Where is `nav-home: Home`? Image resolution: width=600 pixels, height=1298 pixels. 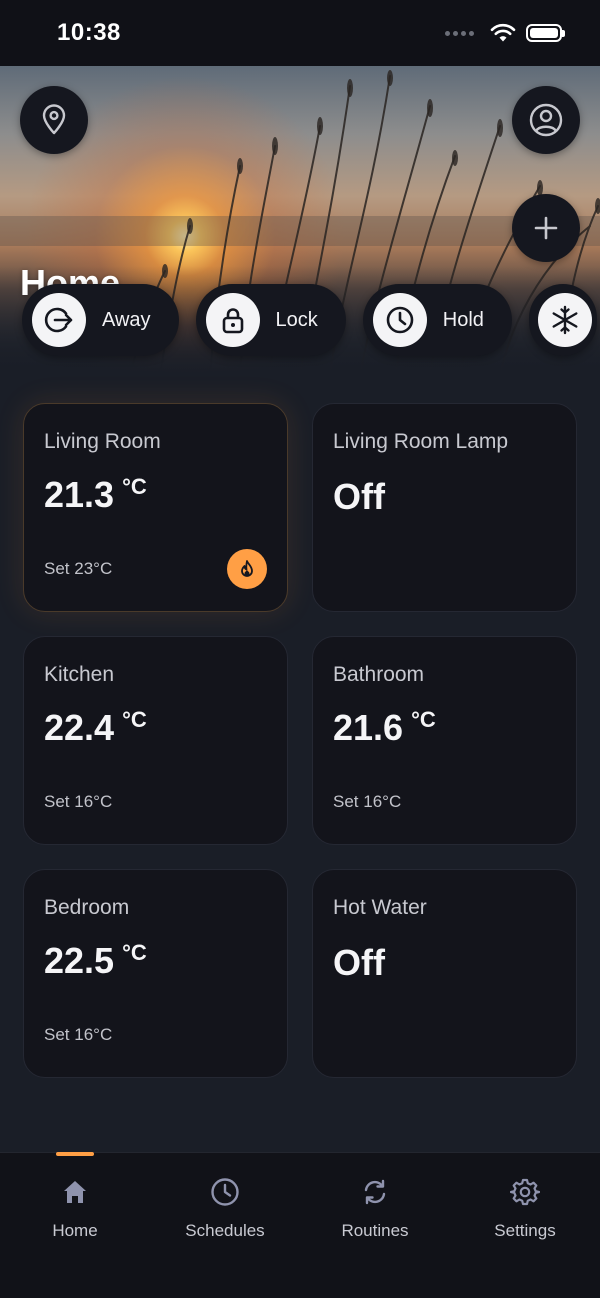
nav-home: Home is located at coordinates (75, 1225).